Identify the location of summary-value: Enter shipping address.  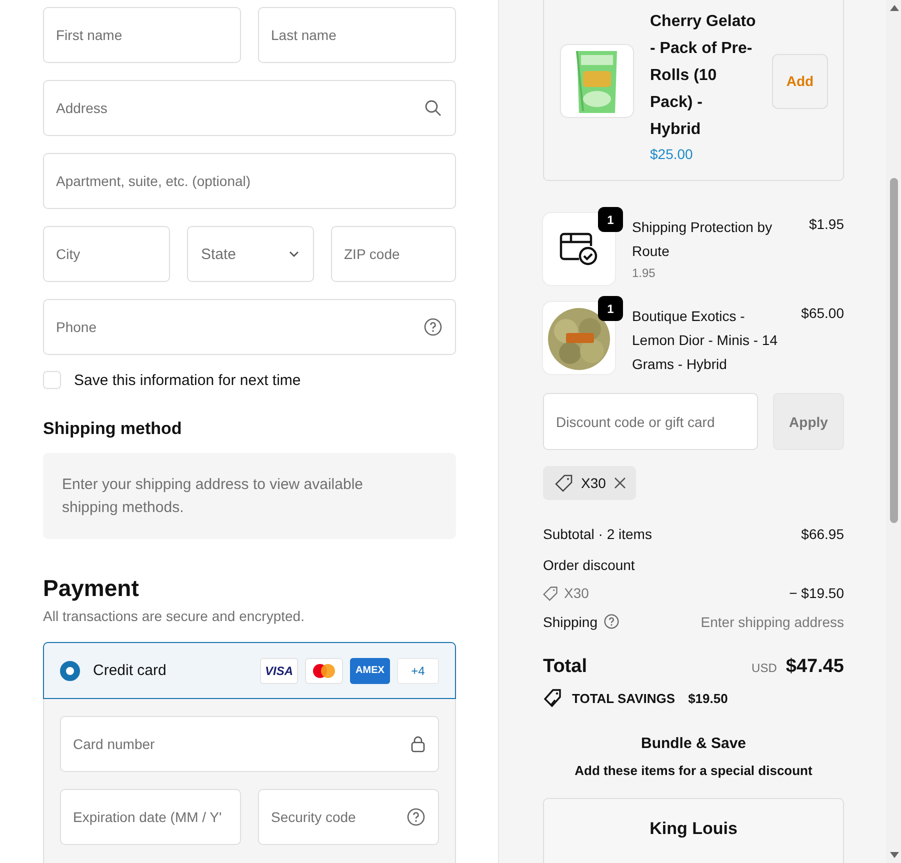
(772, 622).